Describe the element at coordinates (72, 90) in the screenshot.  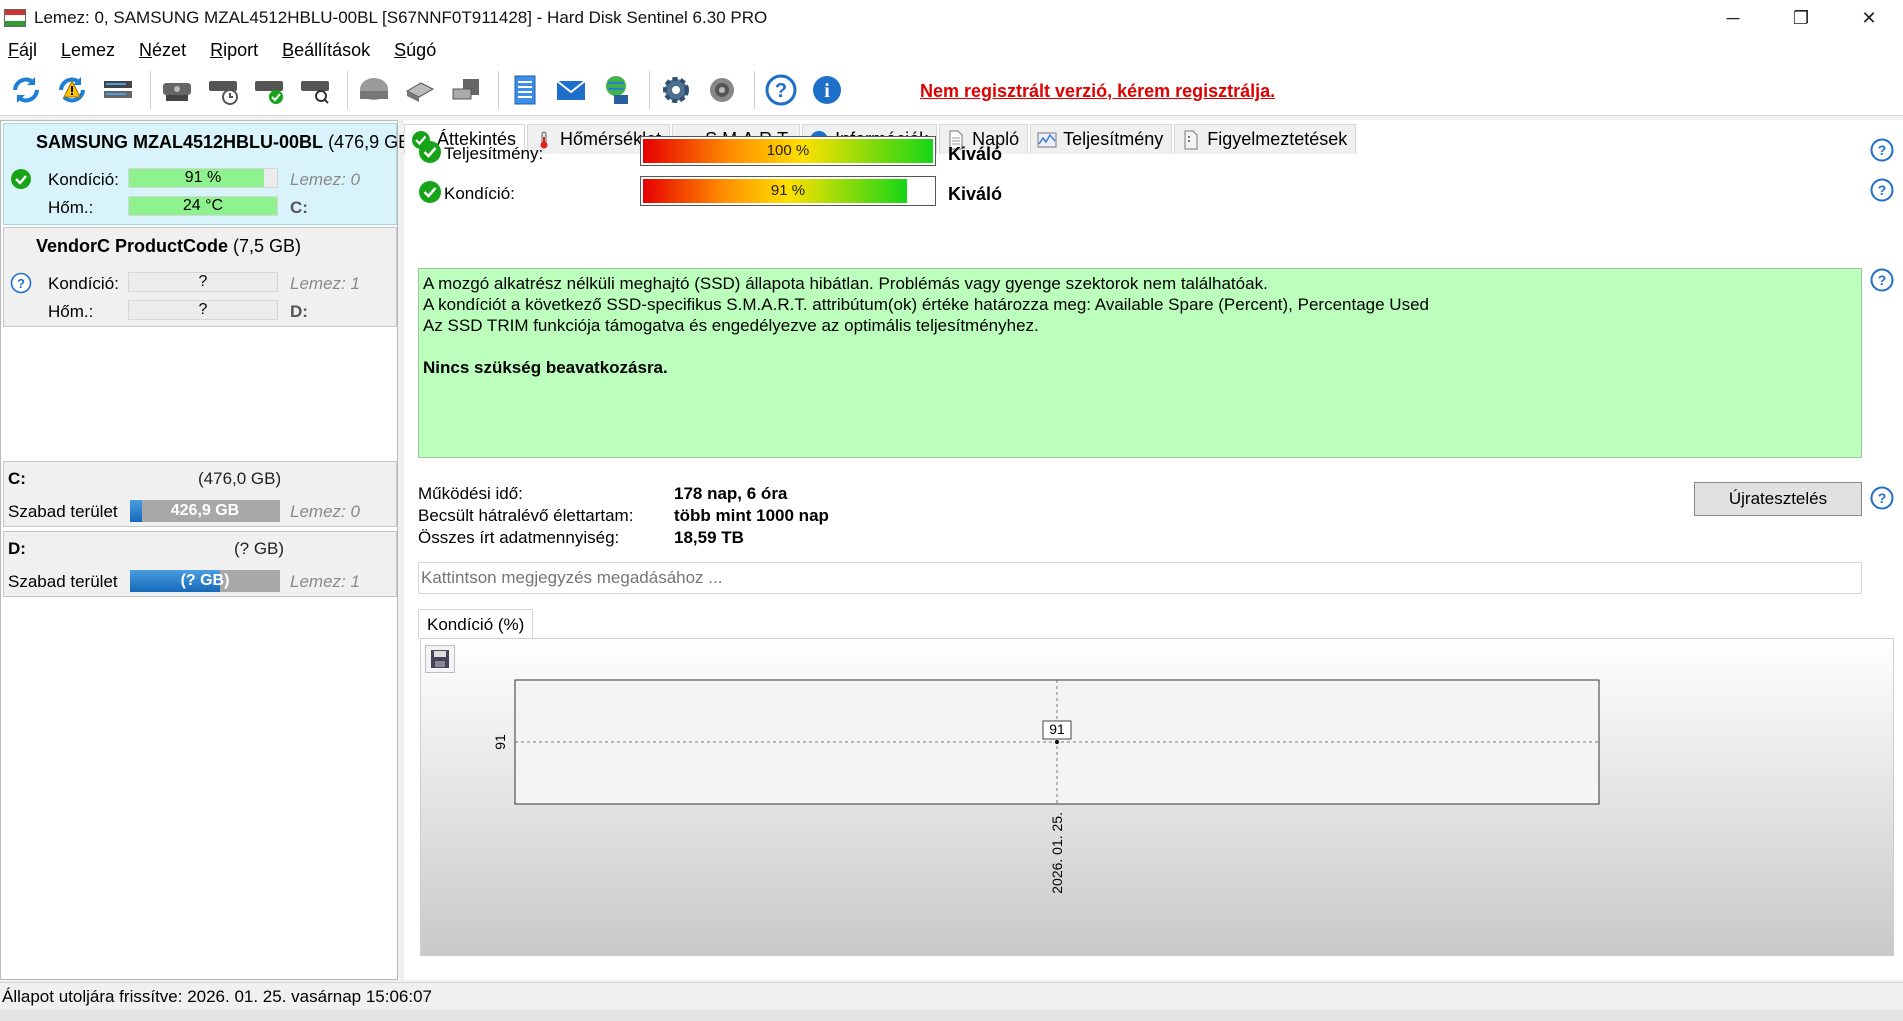
I see `refresh-warning-icon` at that location.